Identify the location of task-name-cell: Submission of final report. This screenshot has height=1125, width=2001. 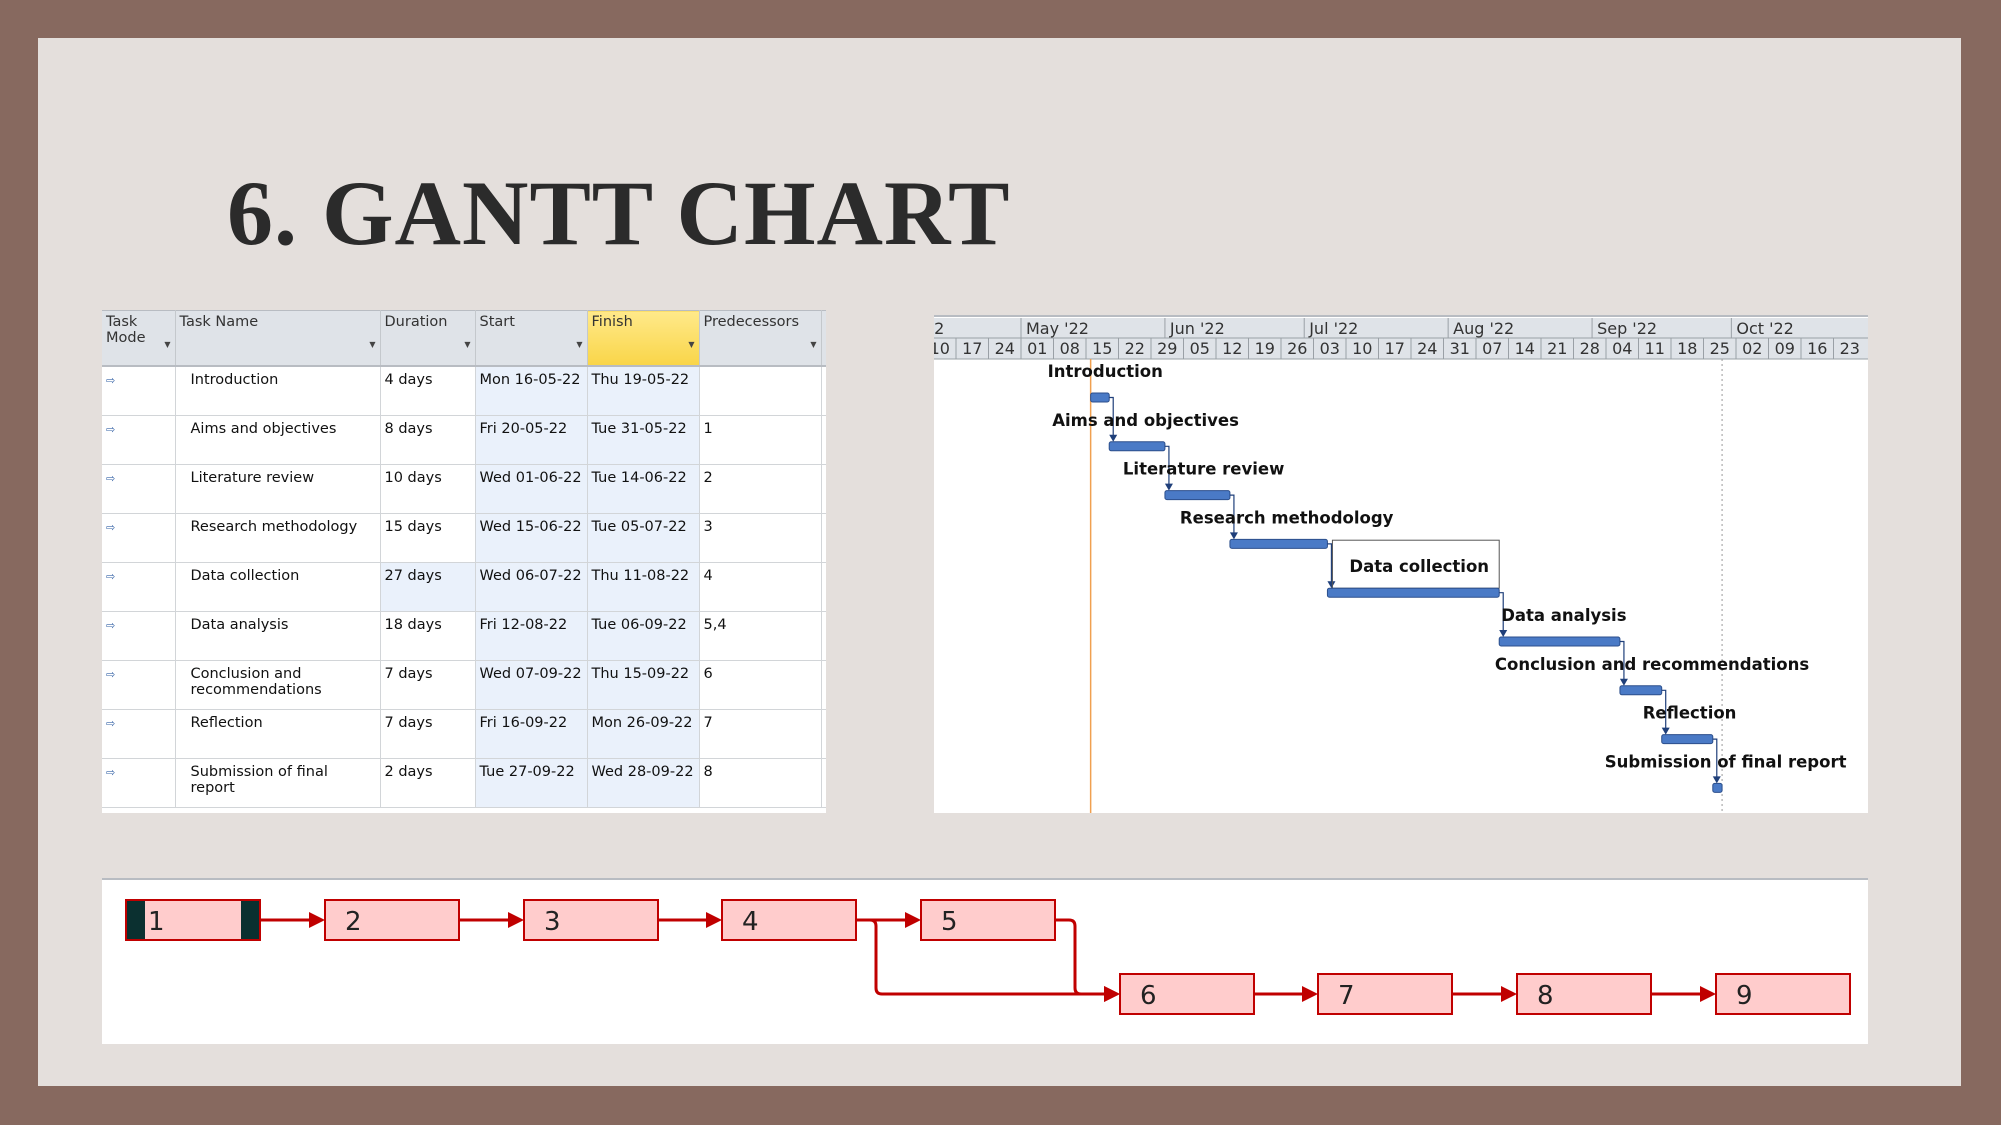
(278, 783).